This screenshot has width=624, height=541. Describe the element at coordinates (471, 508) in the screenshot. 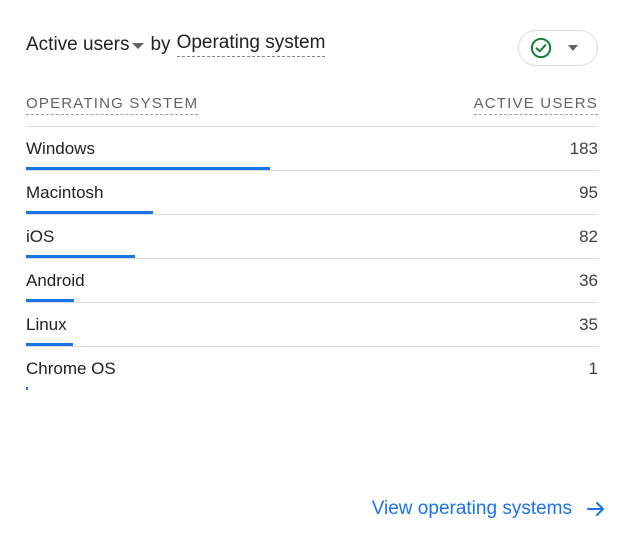

I see `view-link-label: View operating systems` at that location.